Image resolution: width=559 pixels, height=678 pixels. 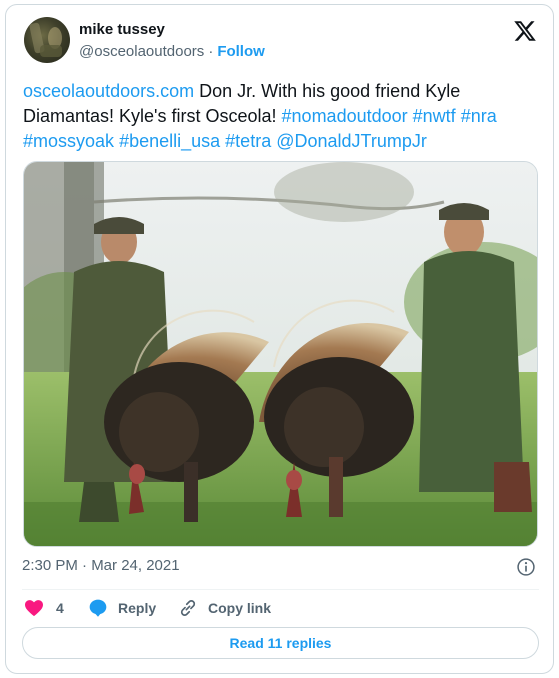 What do you see at coordinates (98, 608) in the screenshot?
I see `reply-bubble-icon` at bounding box center [98, 608].